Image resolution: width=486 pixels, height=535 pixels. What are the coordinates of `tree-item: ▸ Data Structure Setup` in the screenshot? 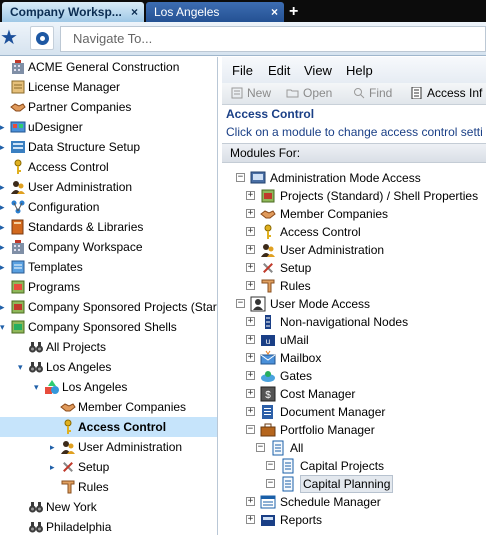 It's located at (108, 147).